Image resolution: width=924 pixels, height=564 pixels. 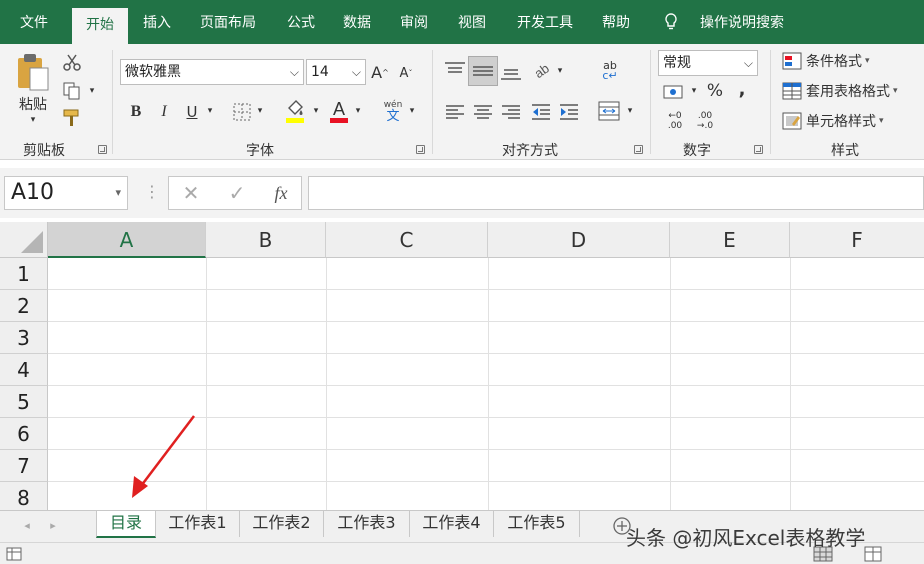 What do you see at coordinates (452, 524) in the screenshot?
I see `sheet-tab-4: 工作表4` at bounding box center [452, 524].